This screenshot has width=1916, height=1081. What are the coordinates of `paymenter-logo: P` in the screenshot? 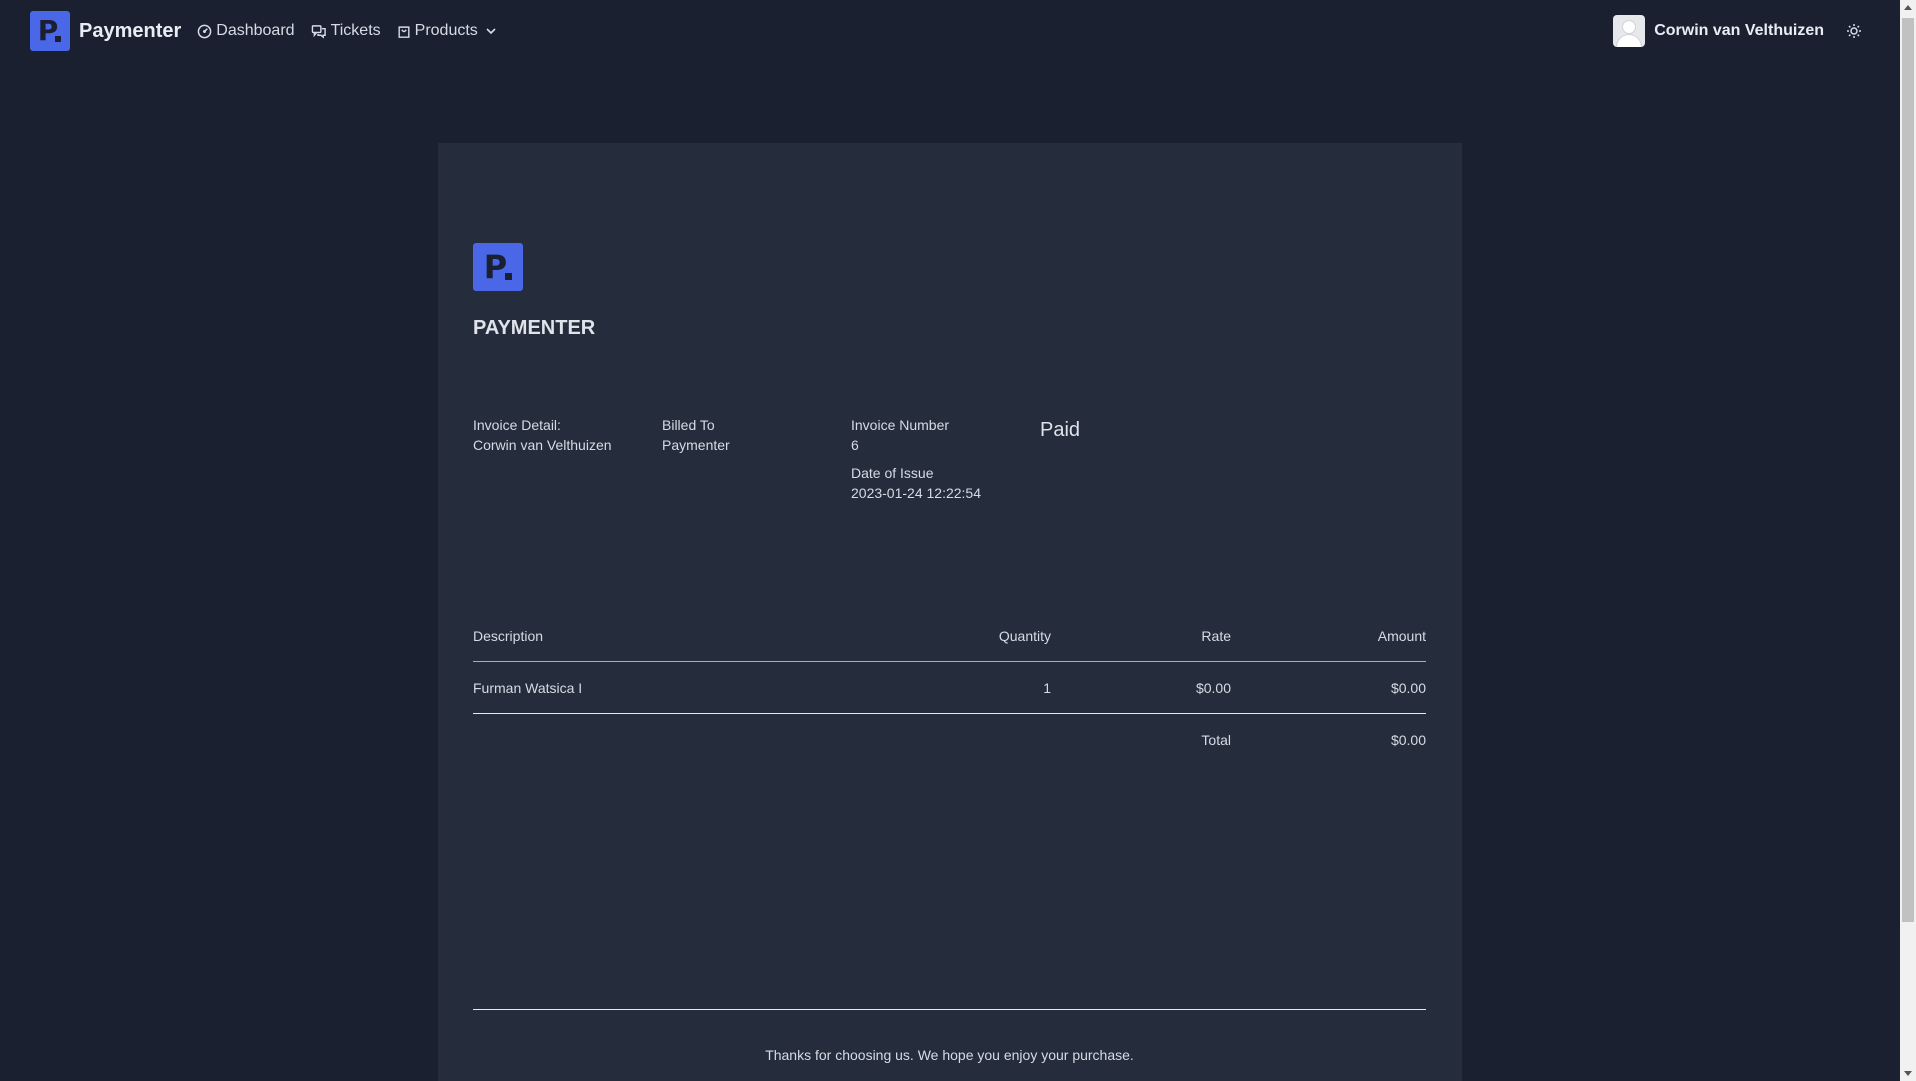 It's located at (50, 31).